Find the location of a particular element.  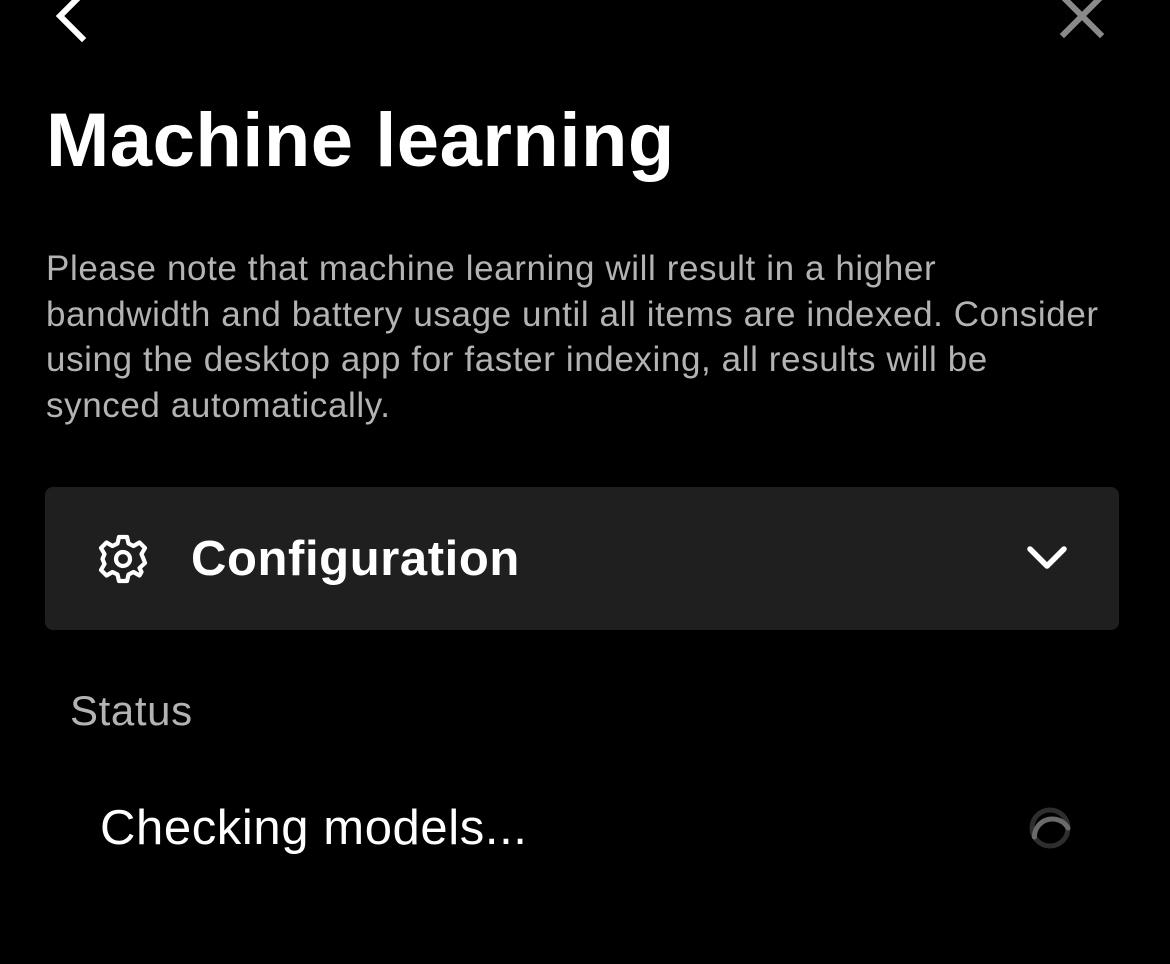

chevron-left-icon is located at coordinates (71, 21).